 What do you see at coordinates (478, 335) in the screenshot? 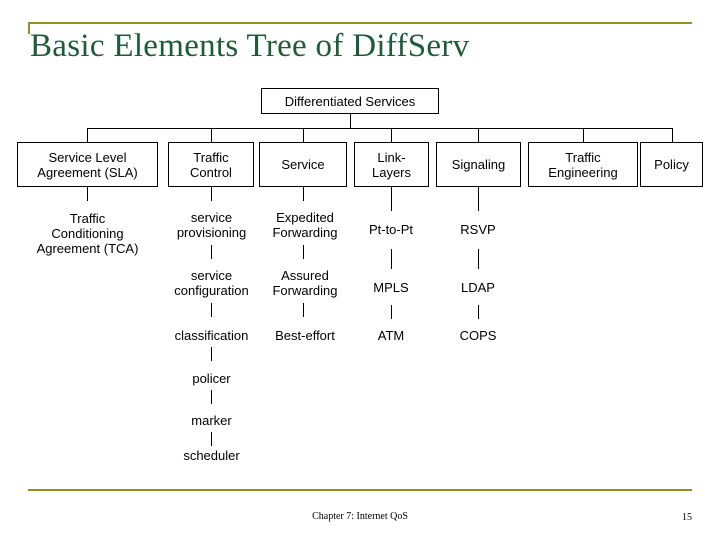
I see `tree-node-cops: COPS` at bounding box center [478, 335].